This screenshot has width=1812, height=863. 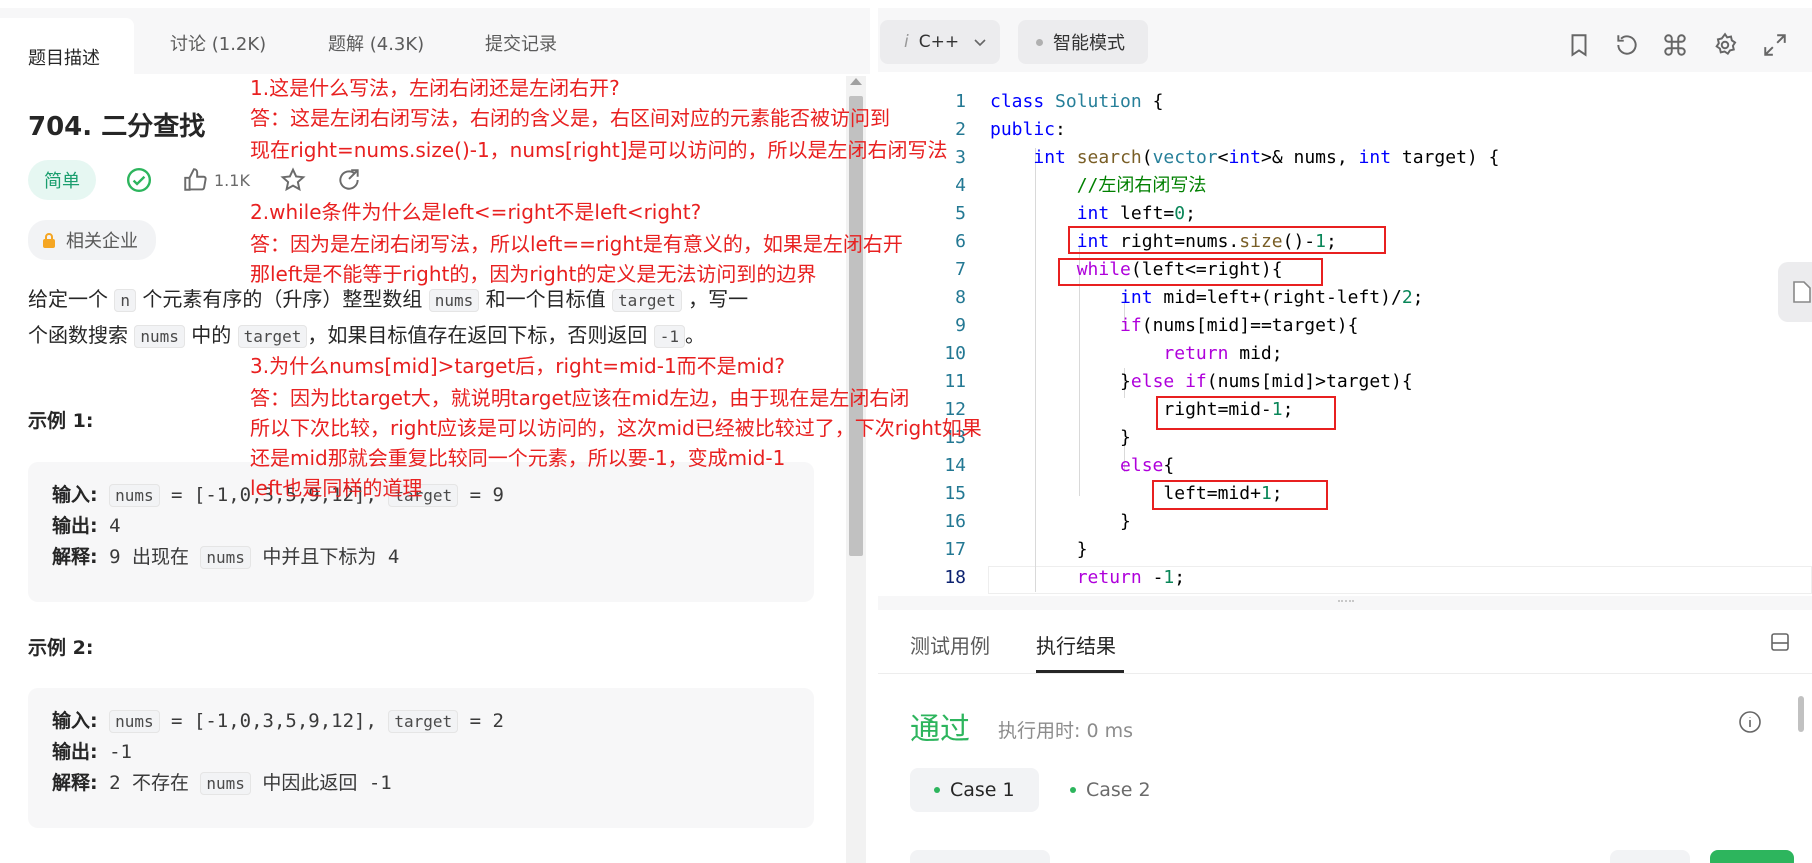 What do you see at coordinates (1345, 40) in the screenshot?
I see `editor-toolbar: i C++ 智能模式` at bounding box center [1345, 40].